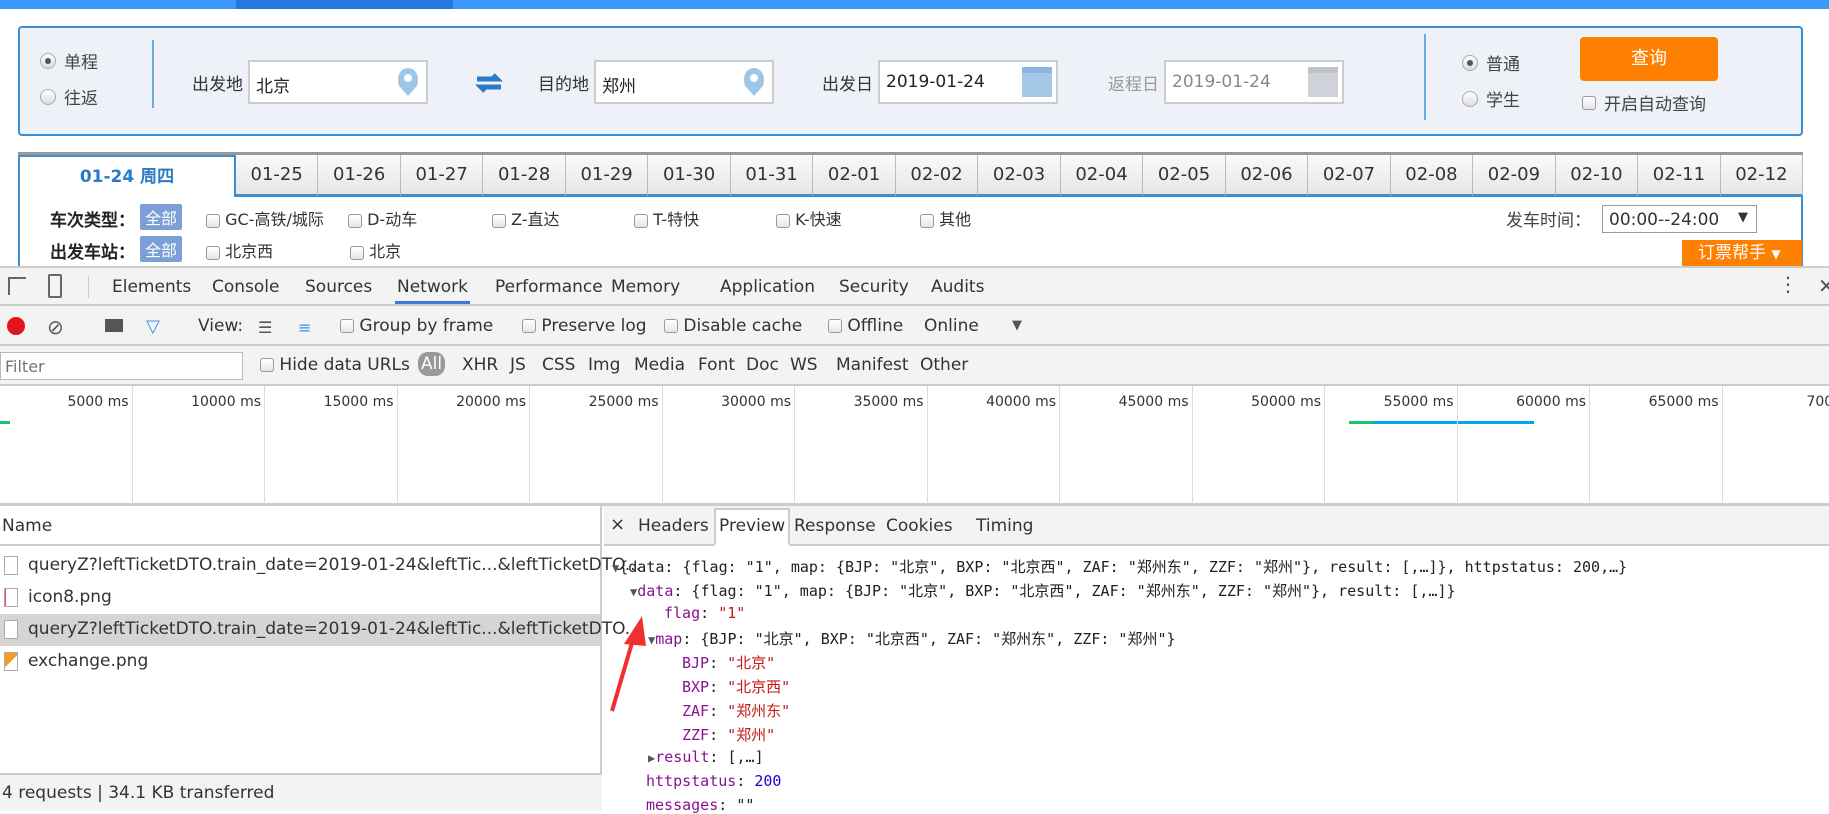  What do you see at coordinates (1470, 99) in the screenshot?
I see `radio-student` at bounding box center [1470, 99].